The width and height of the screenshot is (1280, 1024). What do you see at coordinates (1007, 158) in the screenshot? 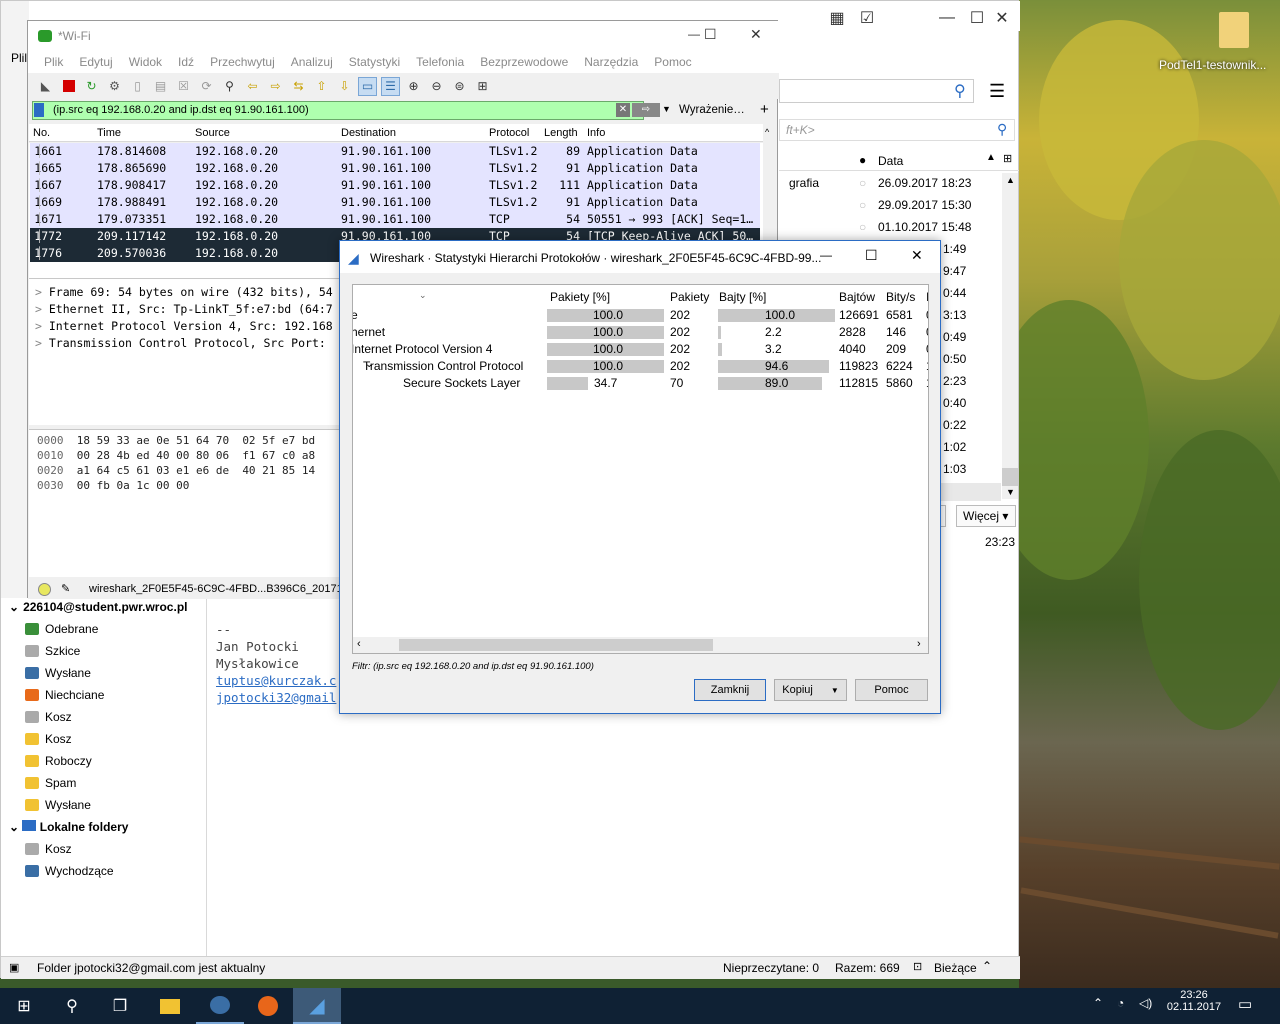
I see `column-picker-icon: ⊞` at bounding box center [1007, 158].